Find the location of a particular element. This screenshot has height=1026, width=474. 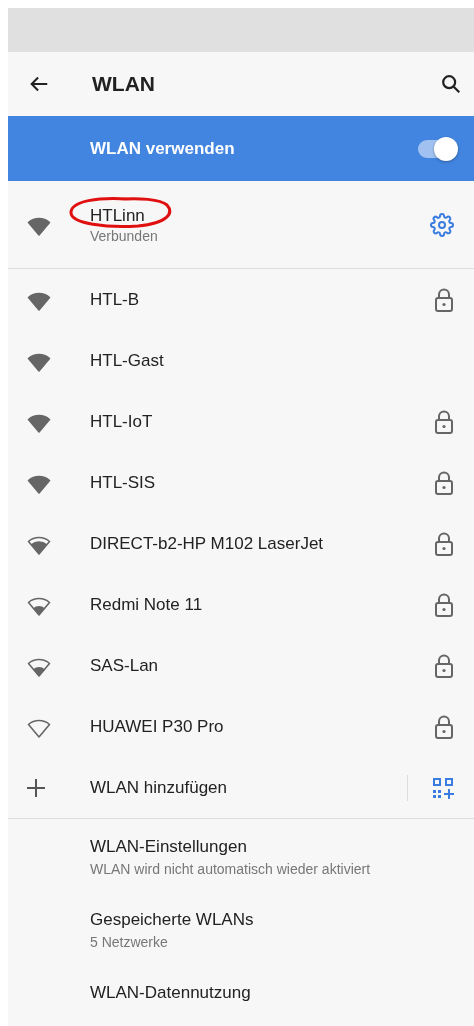

settings-item: Gespeicherte WLANs 5 Netzwerke is located at coordinates (241, 928).